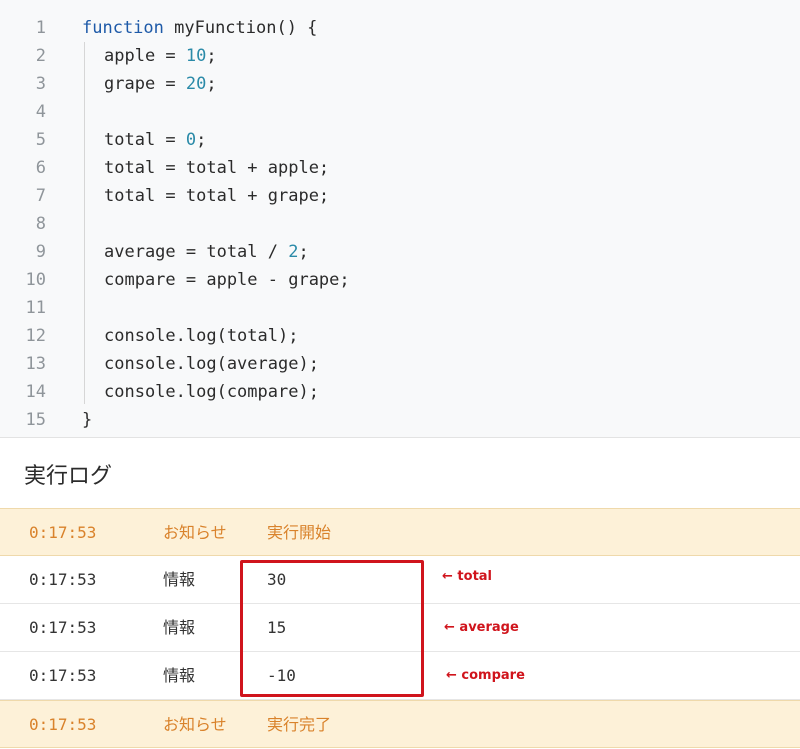 This screenshot has height=749, width=800. Describe the element at coordinates (35, 420) in the screenshot. I see `line-number: 15` at that location.